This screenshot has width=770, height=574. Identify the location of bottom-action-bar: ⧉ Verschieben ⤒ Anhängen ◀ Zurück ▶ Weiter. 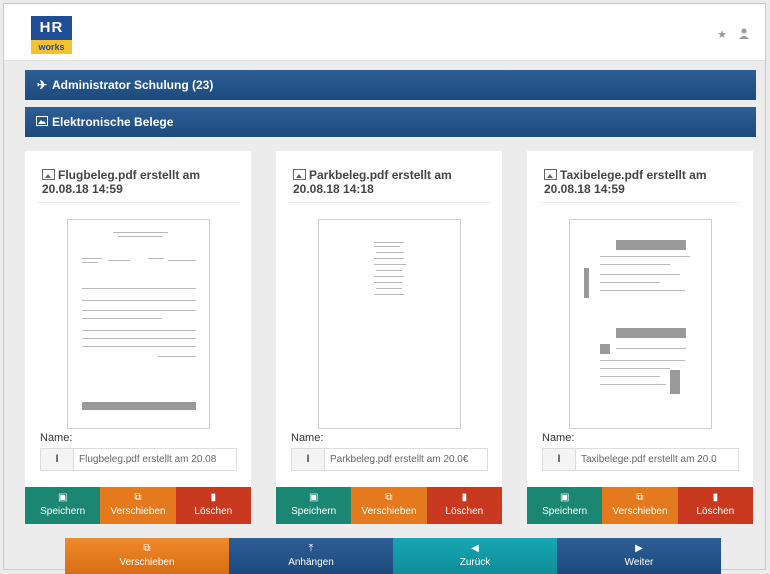
(393, 556).